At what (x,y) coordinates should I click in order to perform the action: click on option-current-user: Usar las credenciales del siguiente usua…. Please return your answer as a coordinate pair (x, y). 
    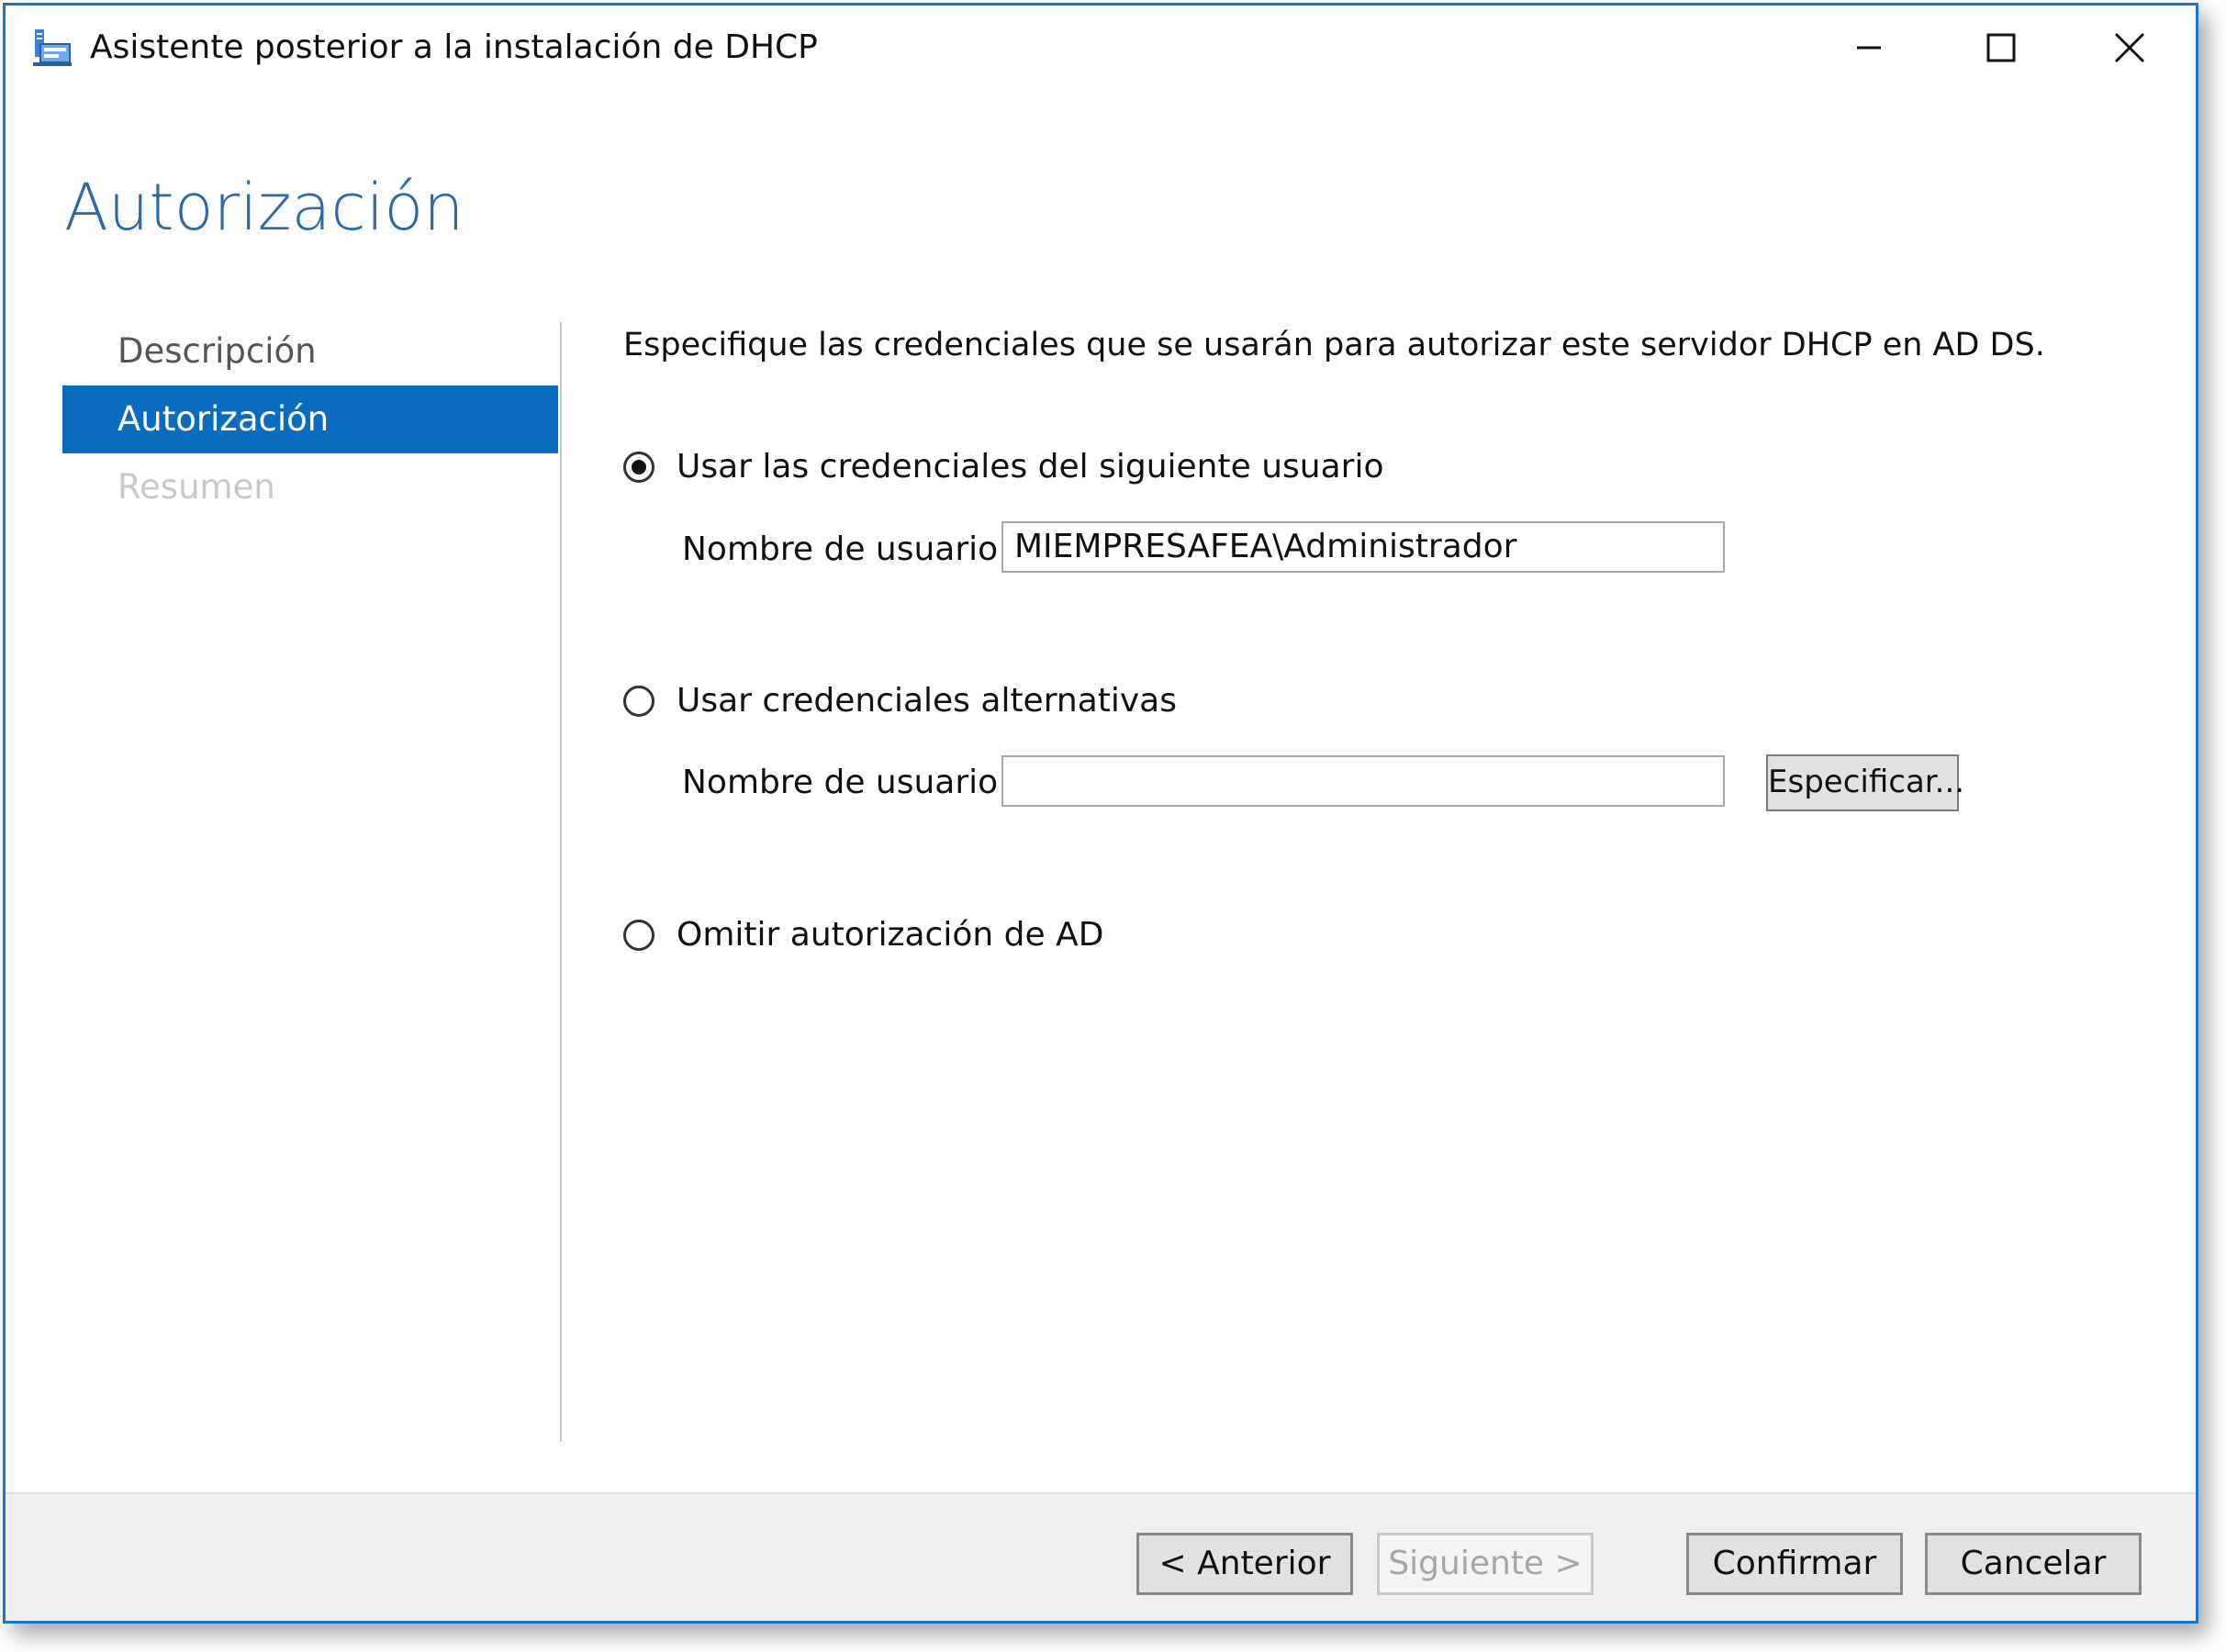
    Looking at the image, I should click on (1003, 467).